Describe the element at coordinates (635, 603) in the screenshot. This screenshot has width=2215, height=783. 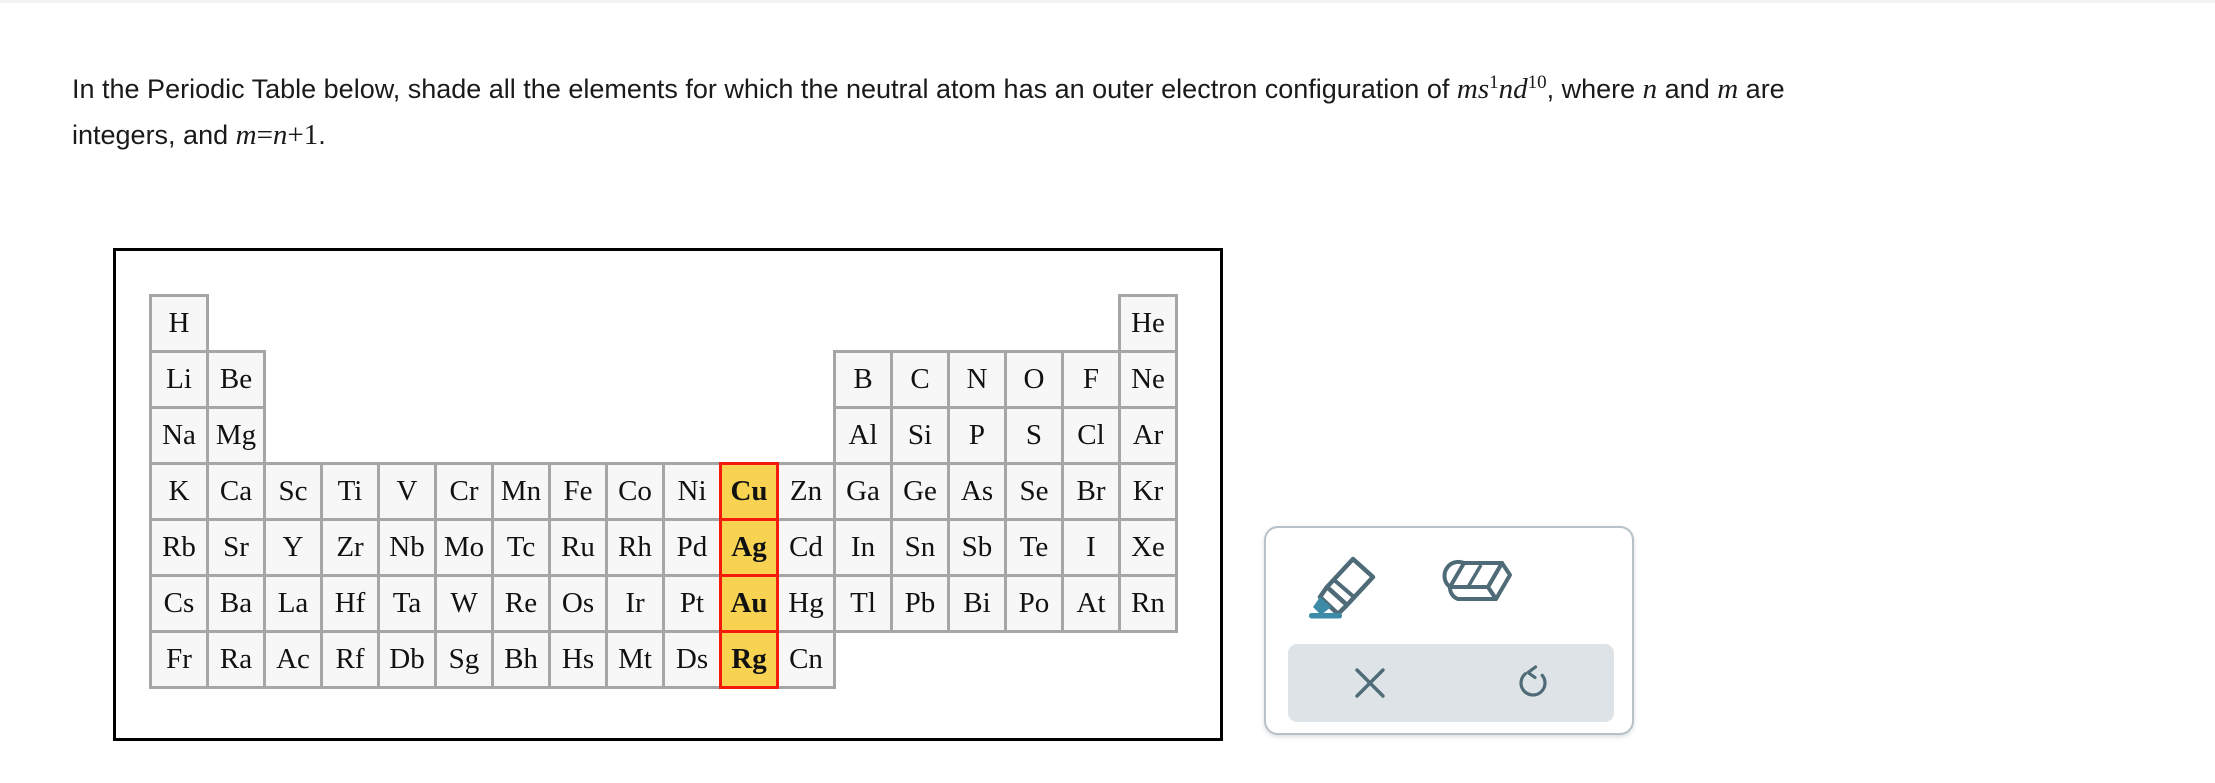
I see `element-cell-ir: Ir` at that location.